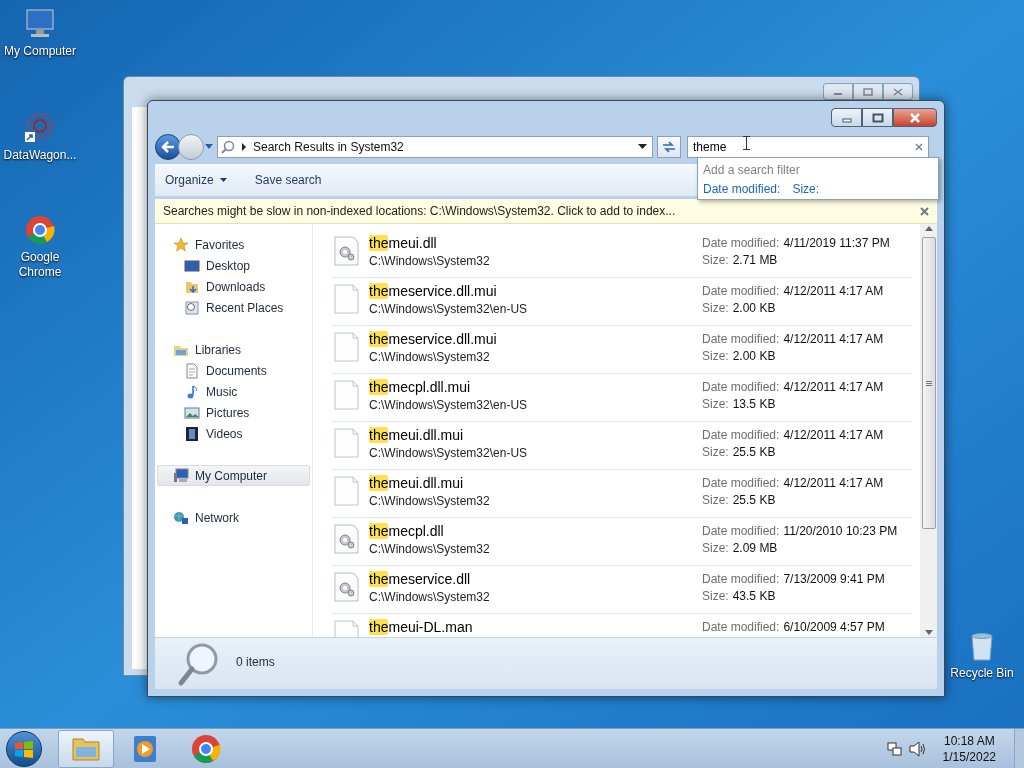 This screenshot has width=1024, height=768. What do you see at coordinates (622, 254) in the screenshot?
I see `result-row: themeui.dll C:\Windows\System32 Date modified: 4/11/2019 11:37 PM Size: 2.71 MB` at bounding box center [622, 254].